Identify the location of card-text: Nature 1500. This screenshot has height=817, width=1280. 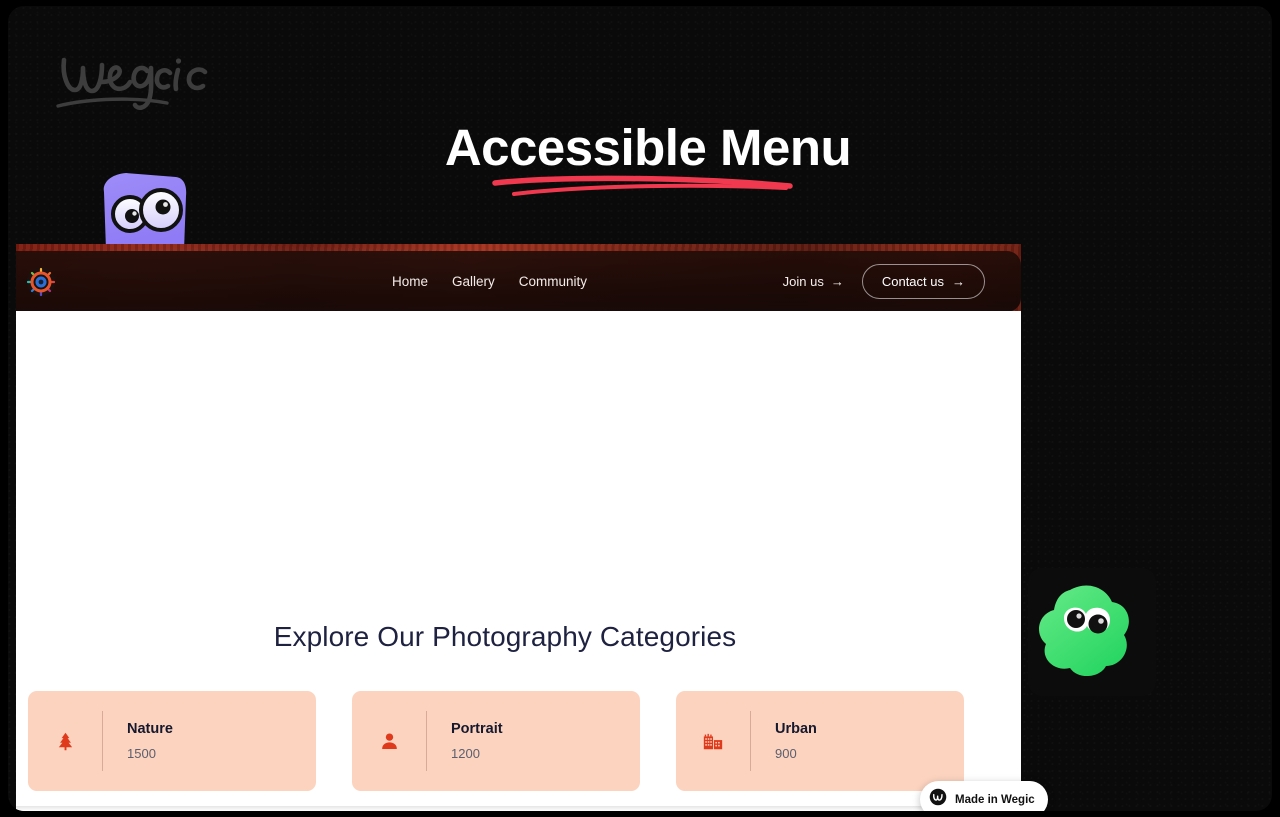
(138, 741).